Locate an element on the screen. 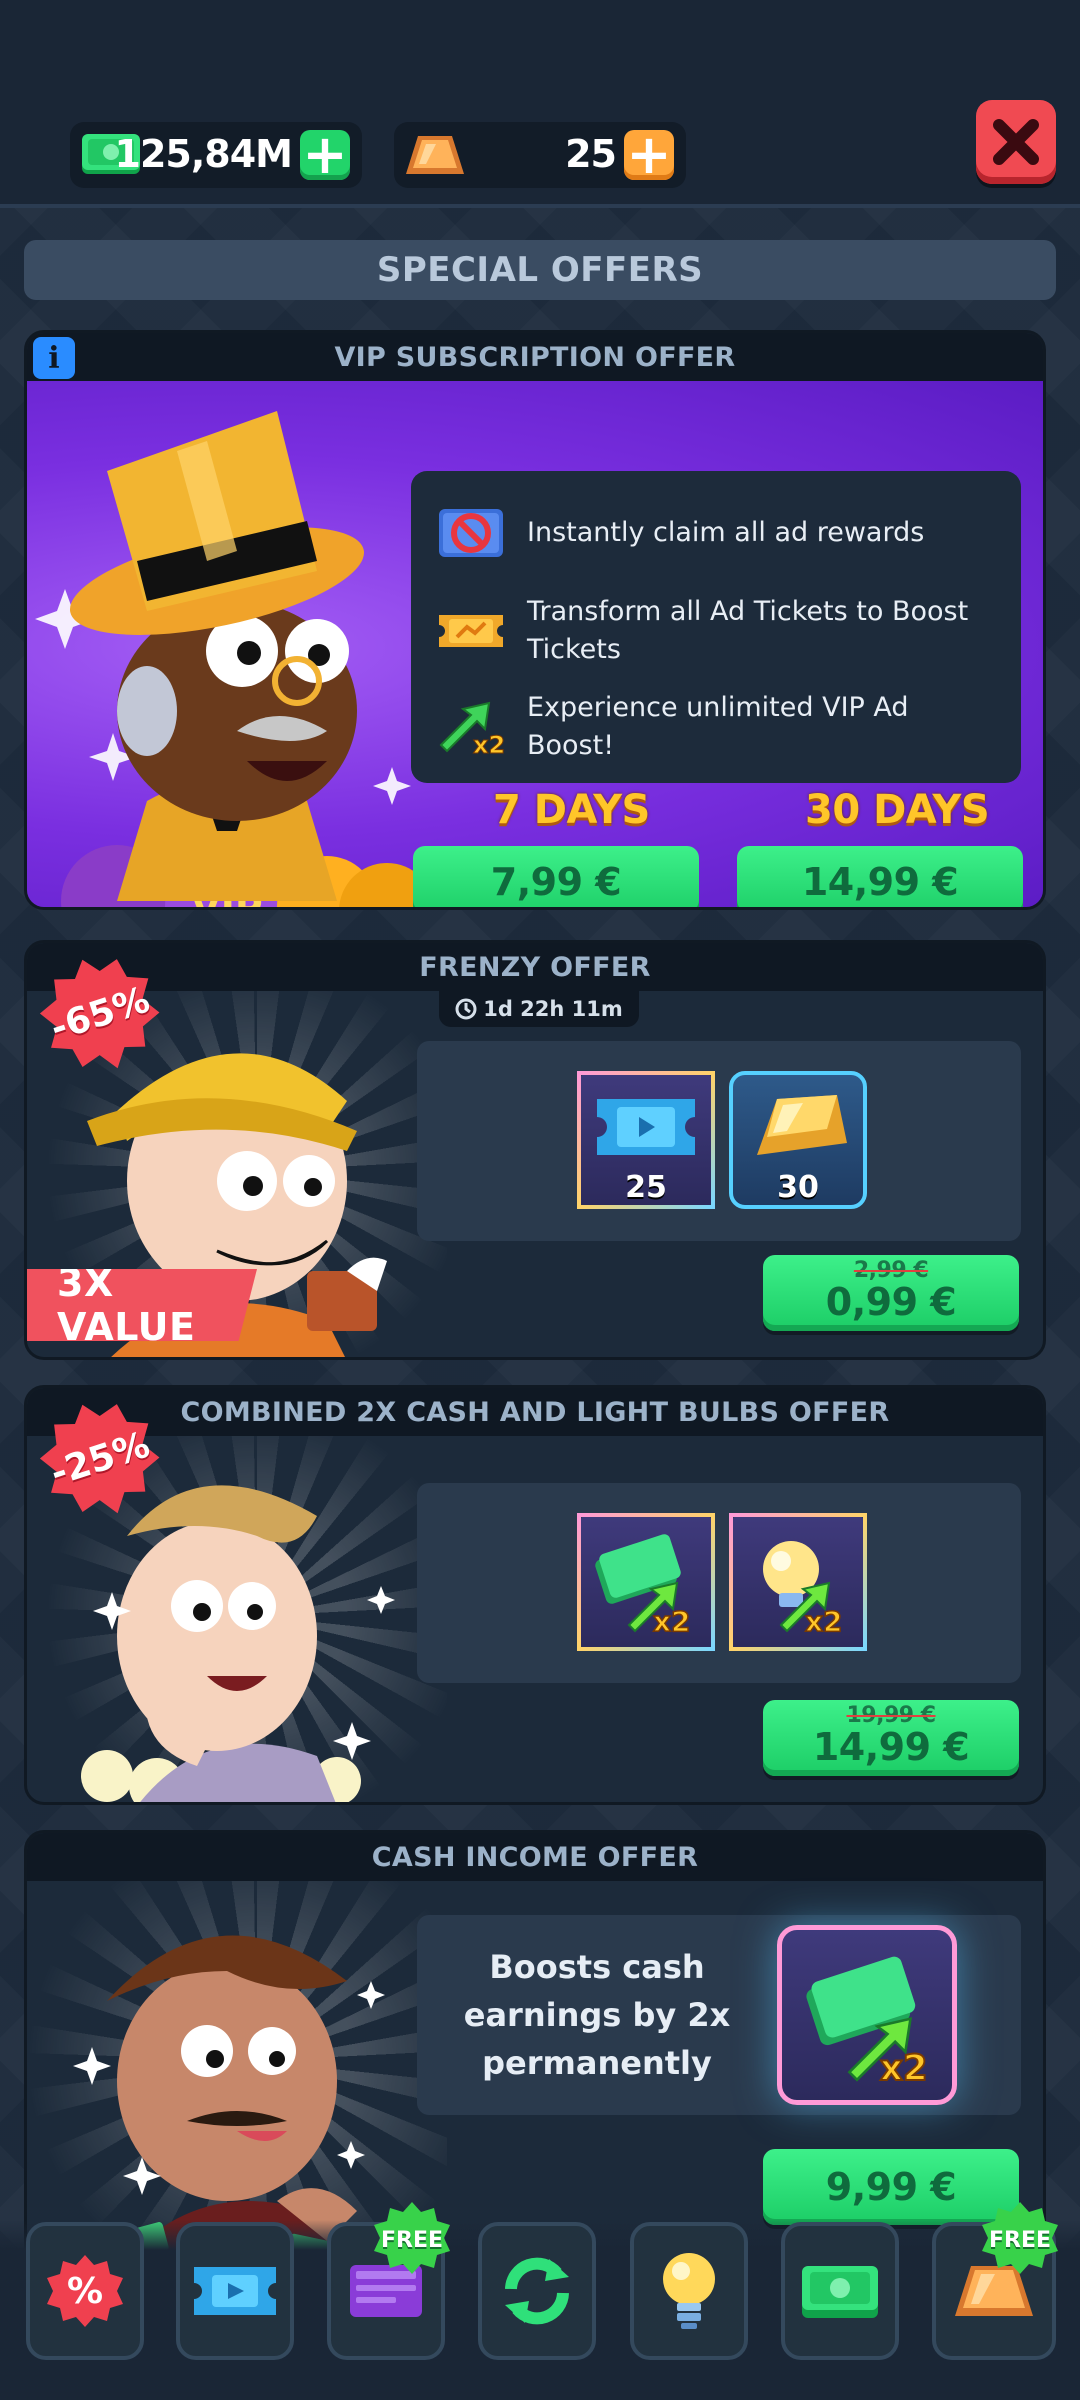 The width and height of the screenshot is (1080, 2400). frenzy-items-panel: 25 30 is located at coordinates (719, 1141).